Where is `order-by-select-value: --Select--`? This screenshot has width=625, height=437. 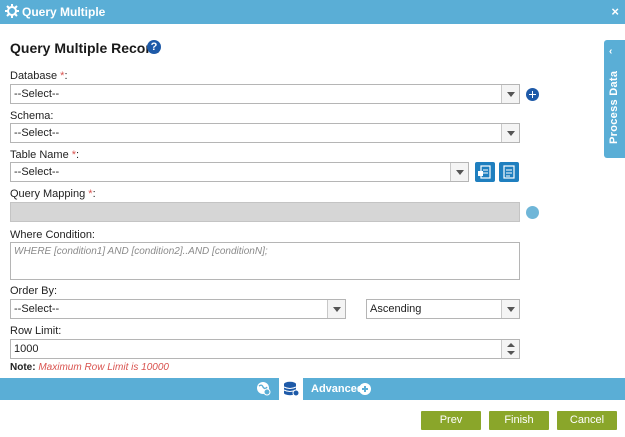 order-by-select-value: --Select-- is located at coordinates (37, 309).